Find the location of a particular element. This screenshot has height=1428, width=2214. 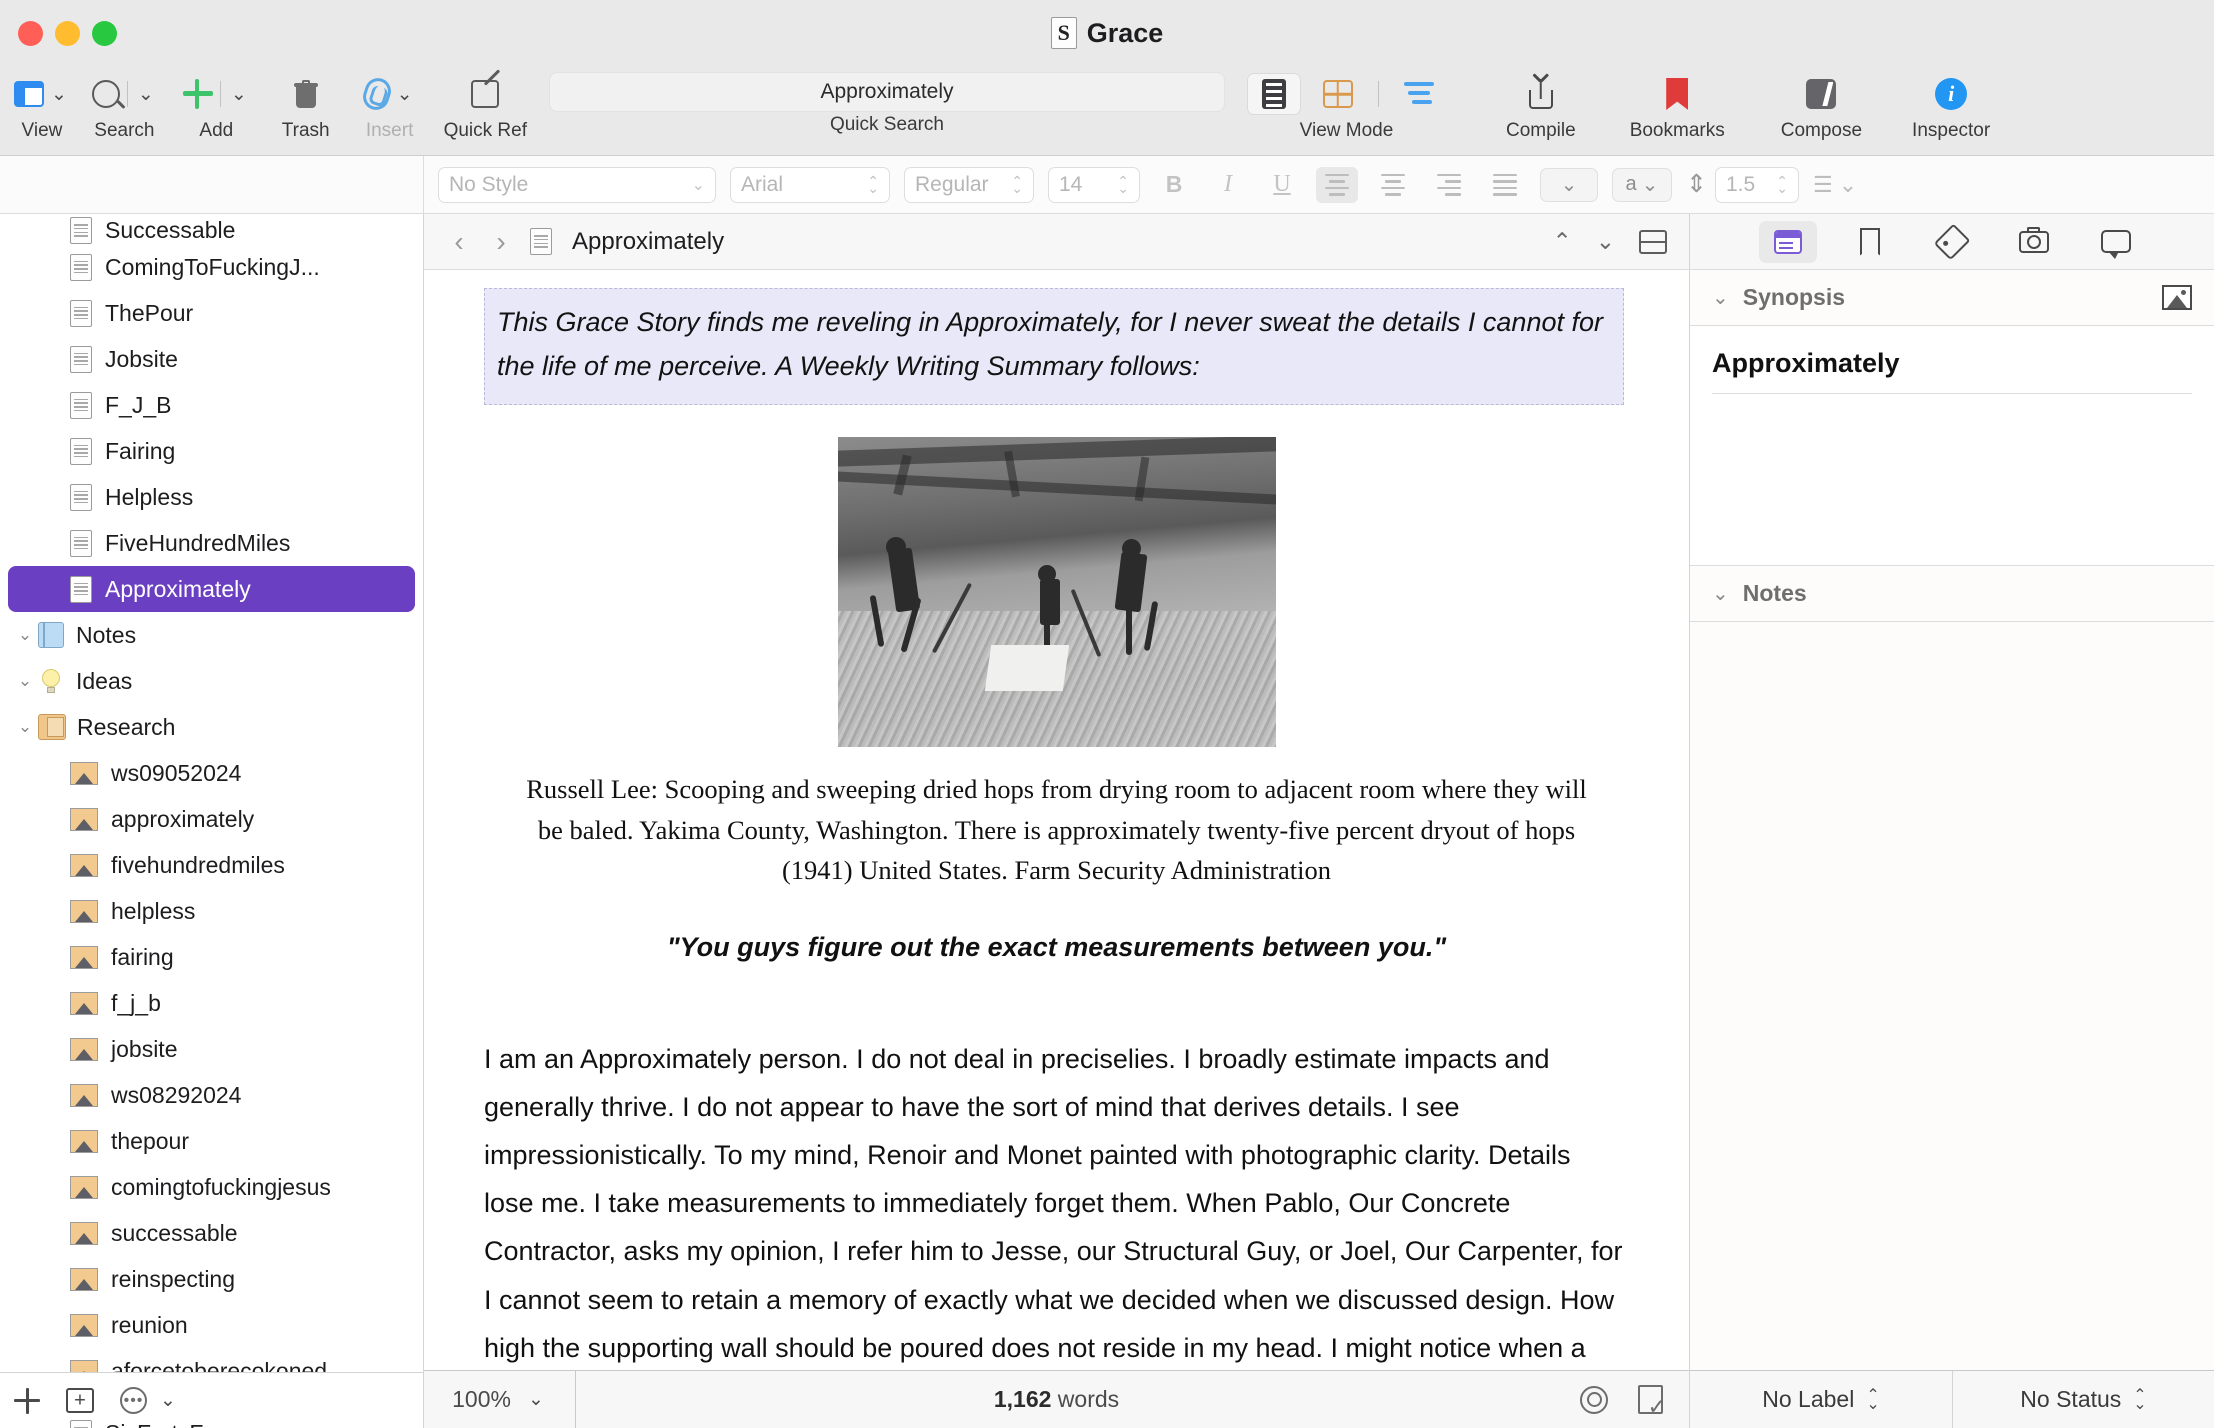

quick-search-group: Approximately Quick Search is located at coordinates (886, 101).